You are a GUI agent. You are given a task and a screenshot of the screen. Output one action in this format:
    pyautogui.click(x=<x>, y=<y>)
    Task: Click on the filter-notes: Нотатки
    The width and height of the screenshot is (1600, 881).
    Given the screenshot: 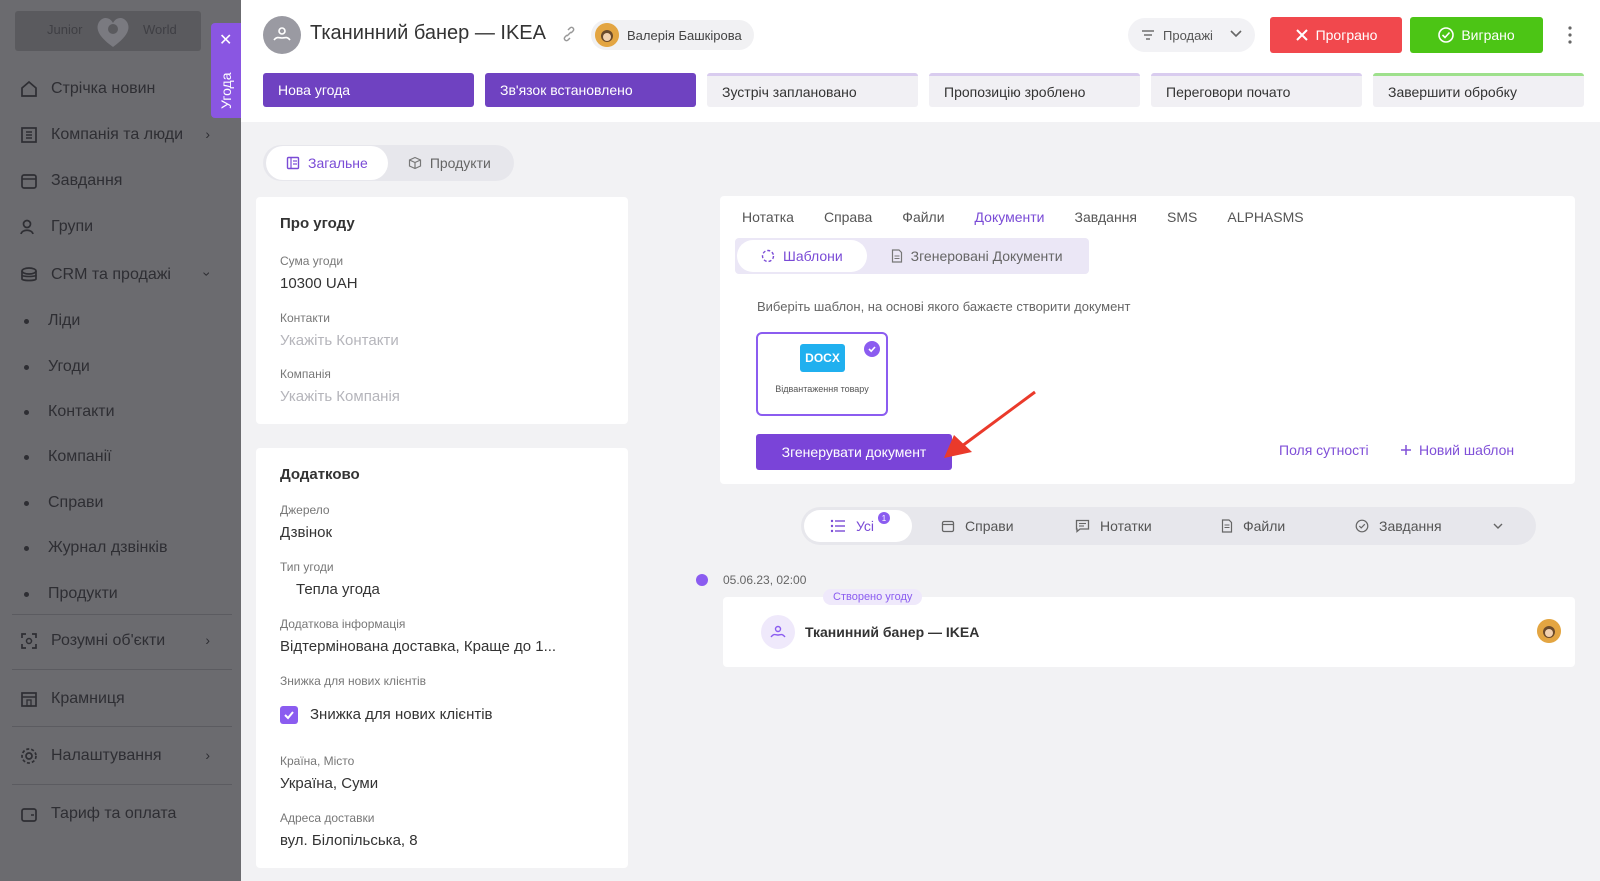 What is the action you would take?
    pyautogui.click(x=1113, y=526)
    